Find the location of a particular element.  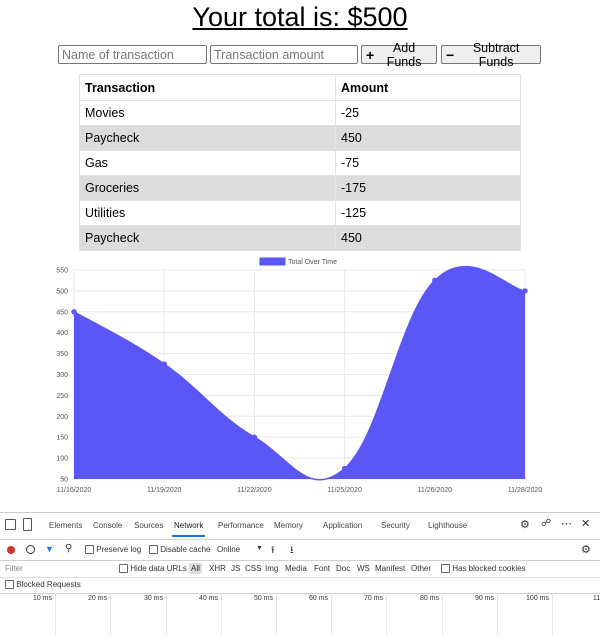

timeline-tick-label: 70 ms is located at coordinates (373, 598).